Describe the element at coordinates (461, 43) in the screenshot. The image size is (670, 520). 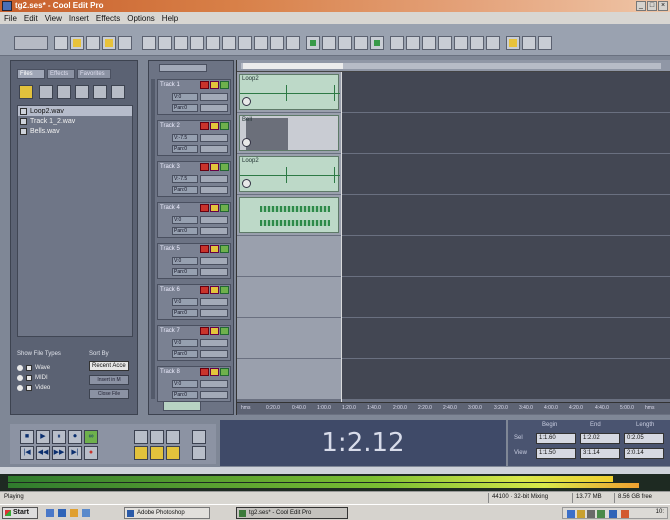
I see `mixdown-button` at that location.